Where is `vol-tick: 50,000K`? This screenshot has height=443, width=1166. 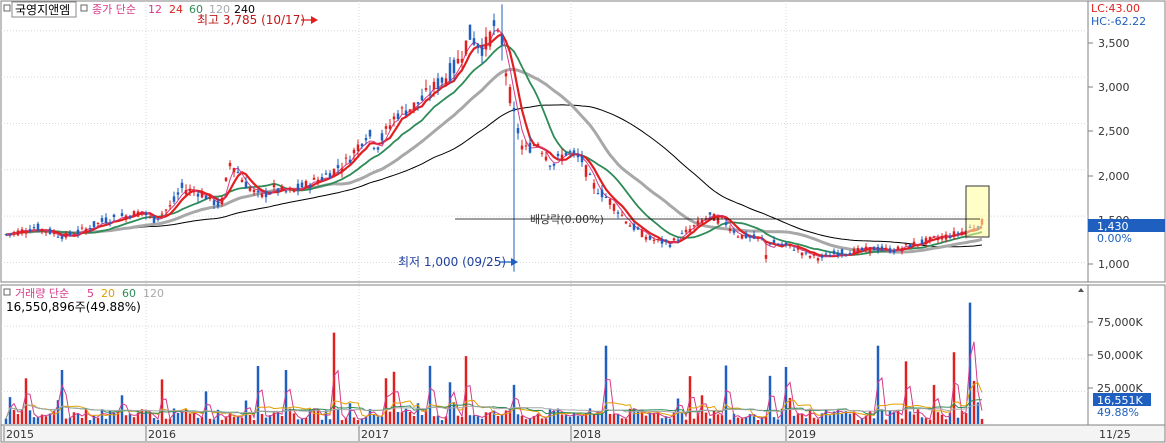 vol-tick: 50,000K is located at coordinates (1120, 355).